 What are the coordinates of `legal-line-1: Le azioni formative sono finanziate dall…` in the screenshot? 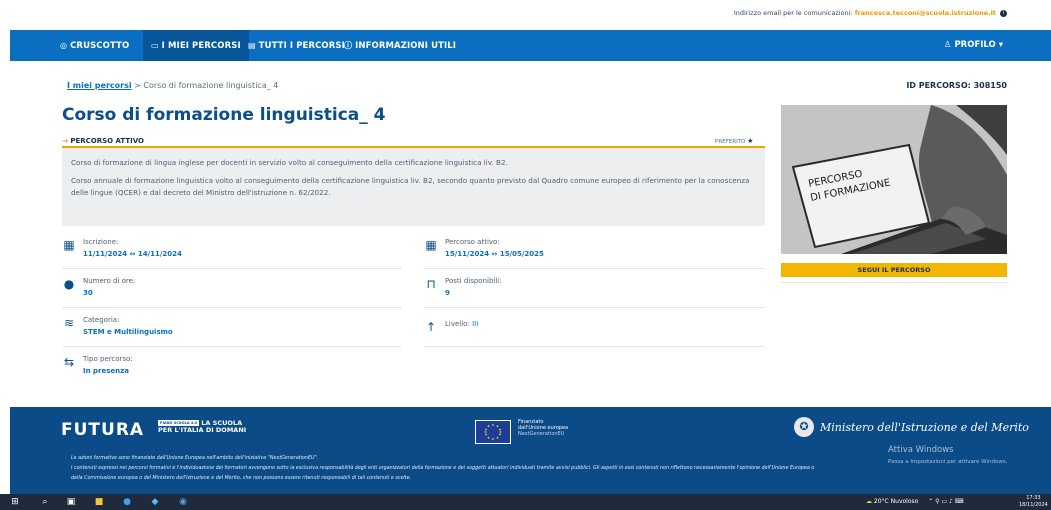 It's located at (195, 458).